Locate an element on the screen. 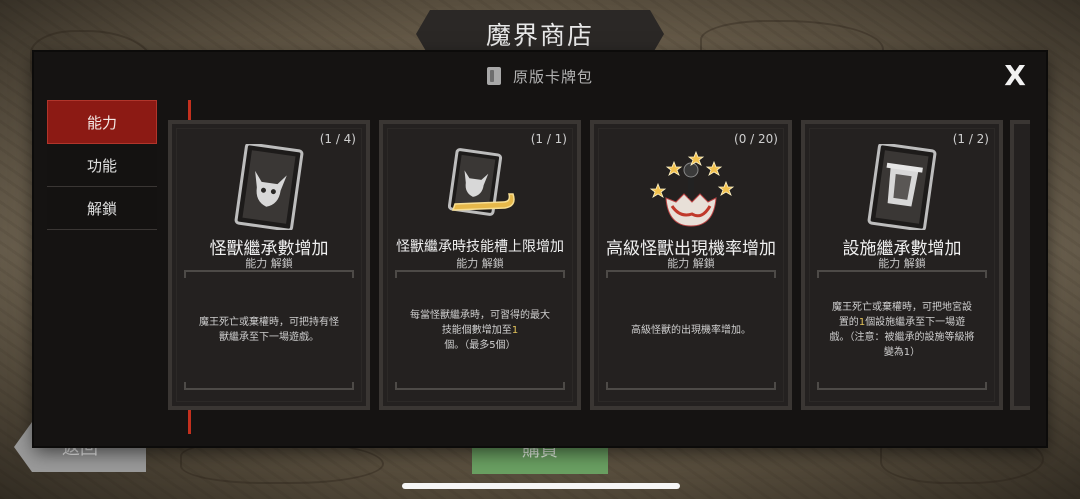 The height and width of the screenshot is (499, 1080). close-button: X is located at coordinates (1015, 75).